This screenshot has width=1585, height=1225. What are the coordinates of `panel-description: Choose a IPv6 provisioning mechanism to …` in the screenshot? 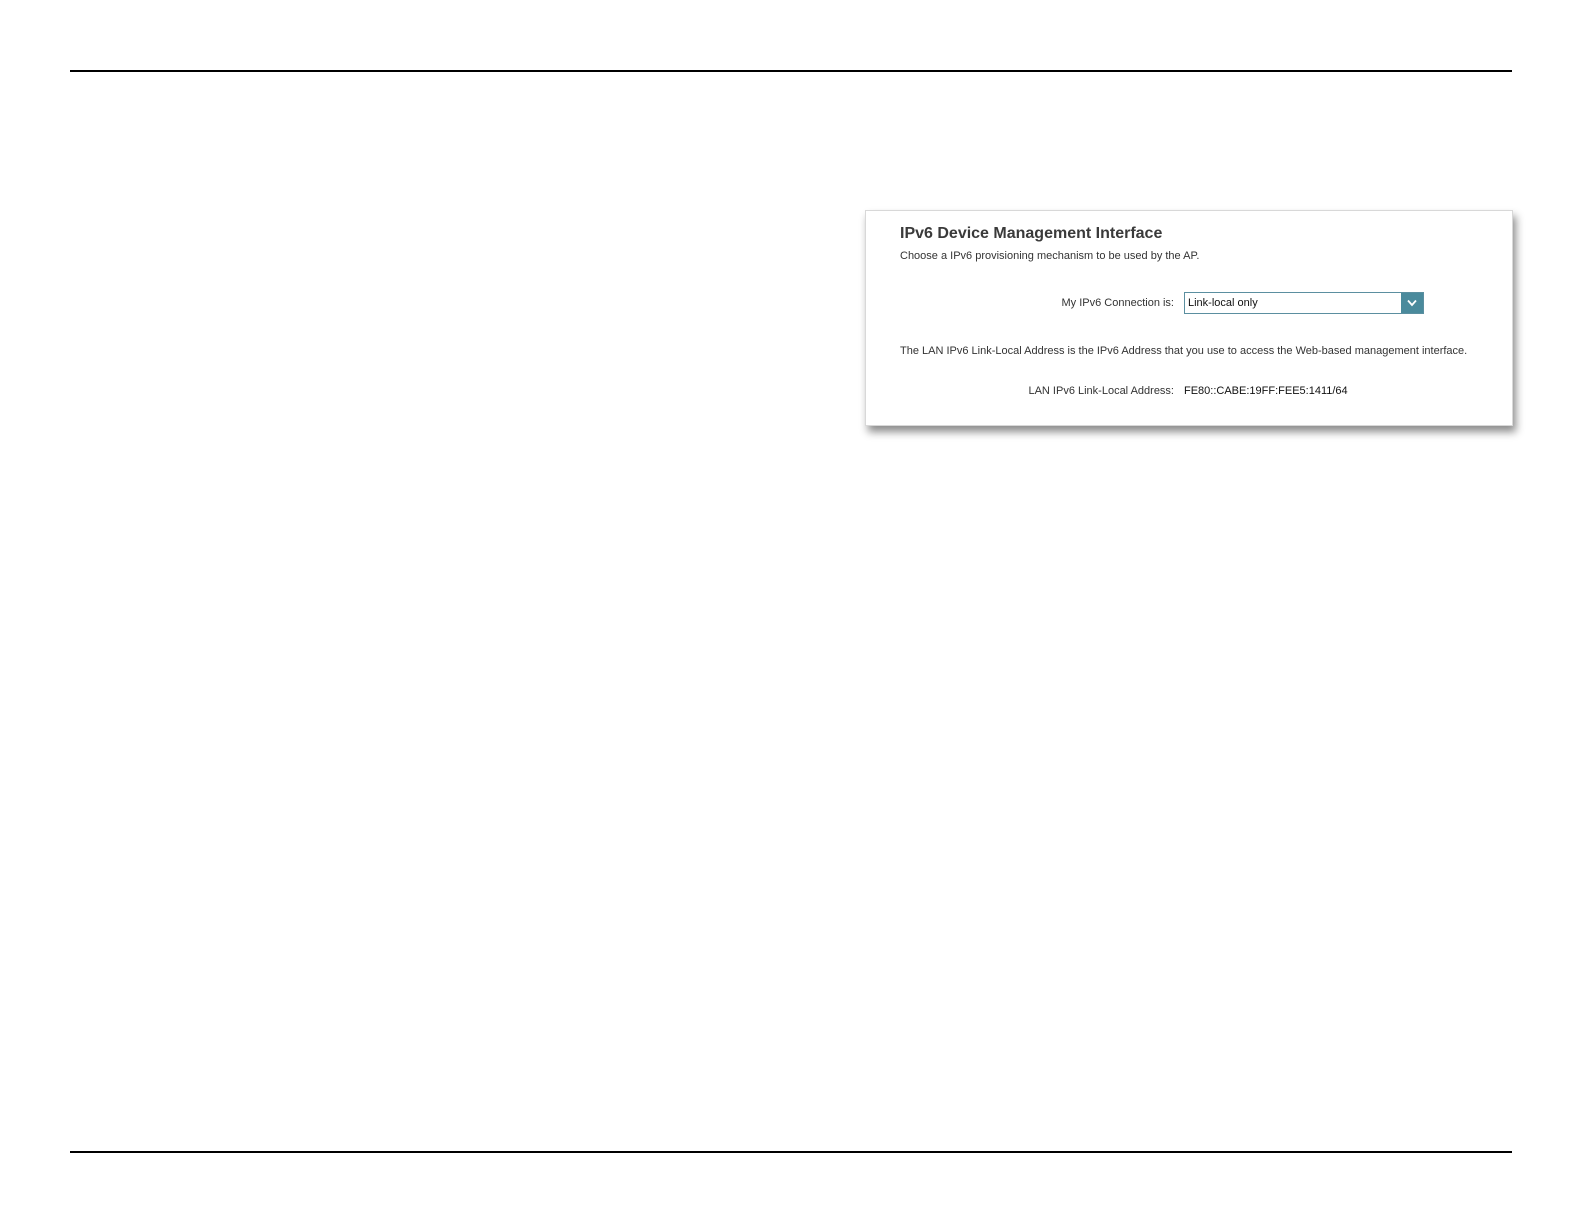 It's located at (1050, 256).